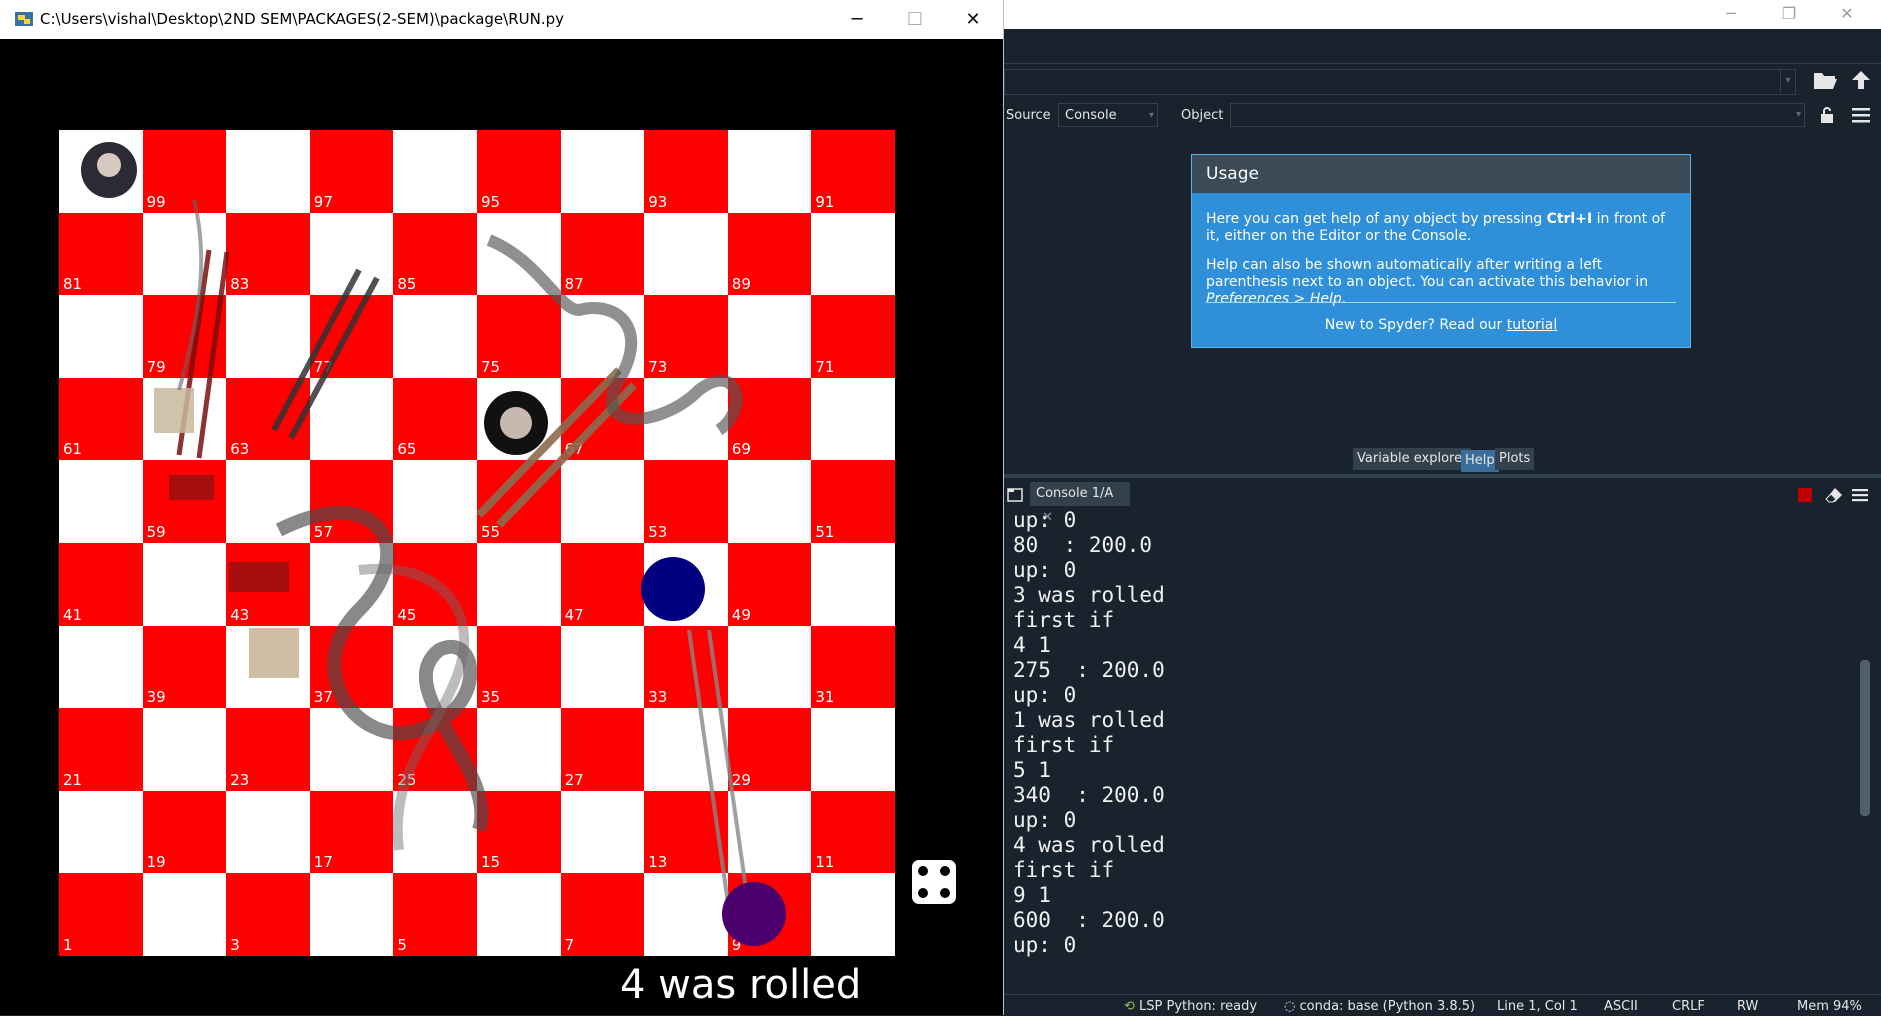 This screenshot has height=1016, width=1881. What do you see at coordinates (857, 19) in the screenshot?
I see `game-minimize-button: ─` at bounding box center [857, 19].